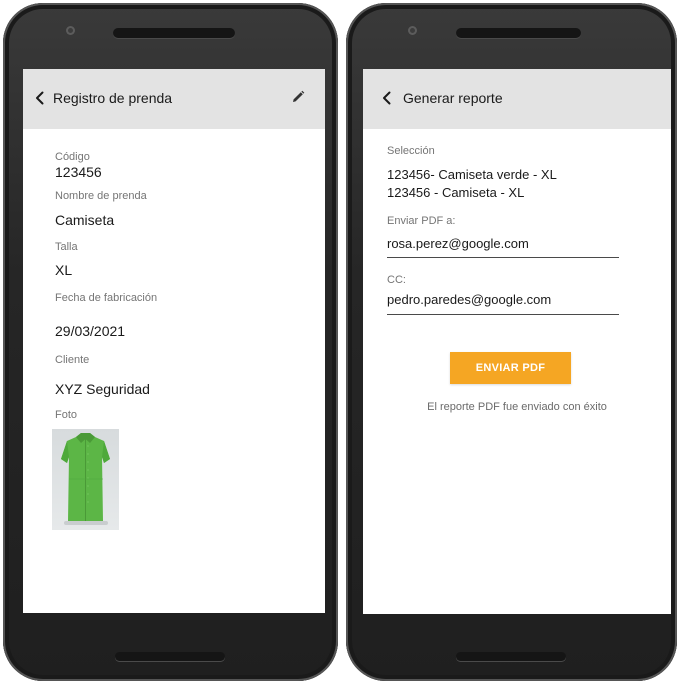  I want to click on cc-input: pedro.paredes@google.com, so click(469, 299).